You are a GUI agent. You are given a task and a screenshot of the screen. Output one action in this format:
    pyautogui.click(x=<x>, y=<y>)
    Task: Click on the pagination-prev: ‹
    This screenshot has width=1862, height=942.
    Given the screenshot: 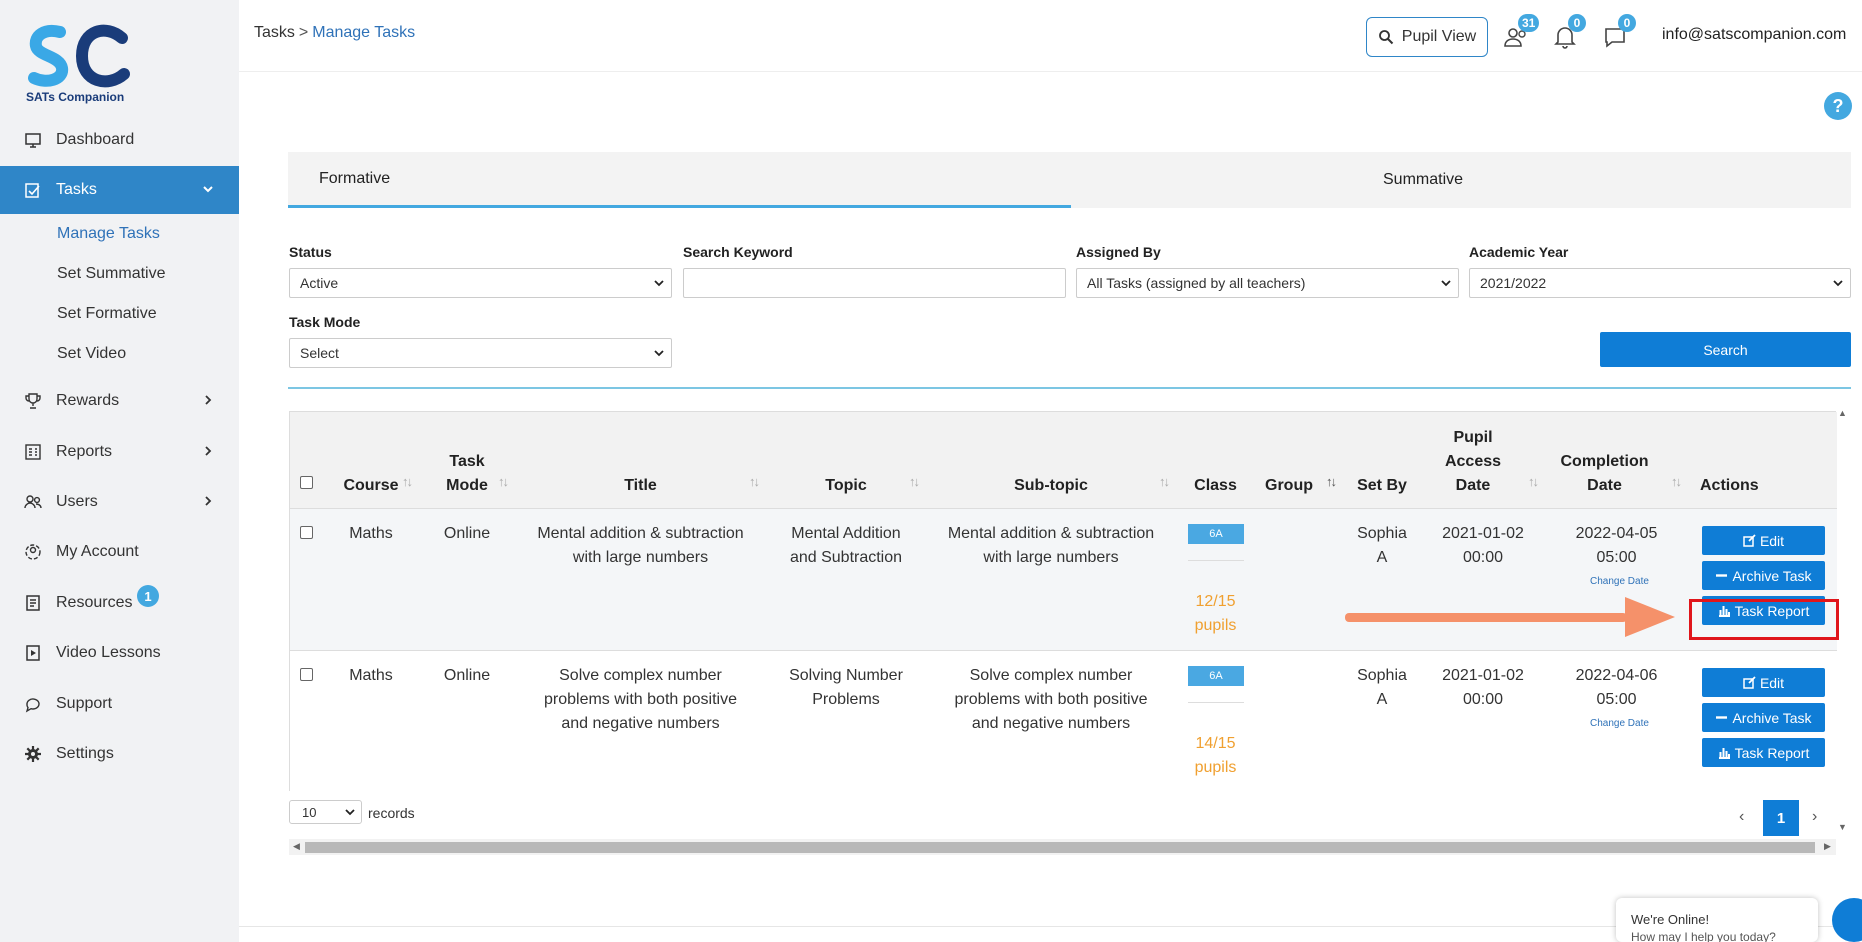 What is the action you would take?
    pyautogui.click(x=1741, y=817)
    